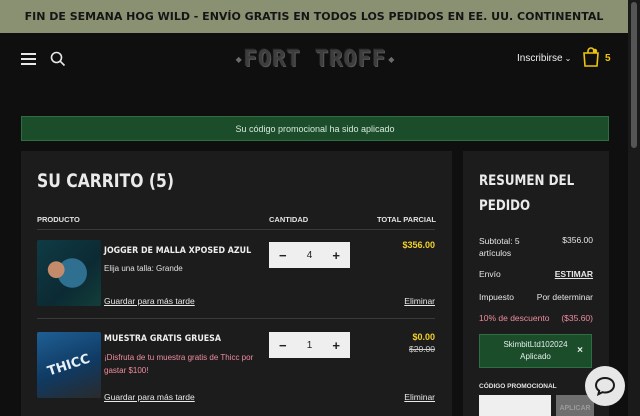  Describe the element at coordinates (515, 405) in the screenshot. I see `promo-code-input` at that location.